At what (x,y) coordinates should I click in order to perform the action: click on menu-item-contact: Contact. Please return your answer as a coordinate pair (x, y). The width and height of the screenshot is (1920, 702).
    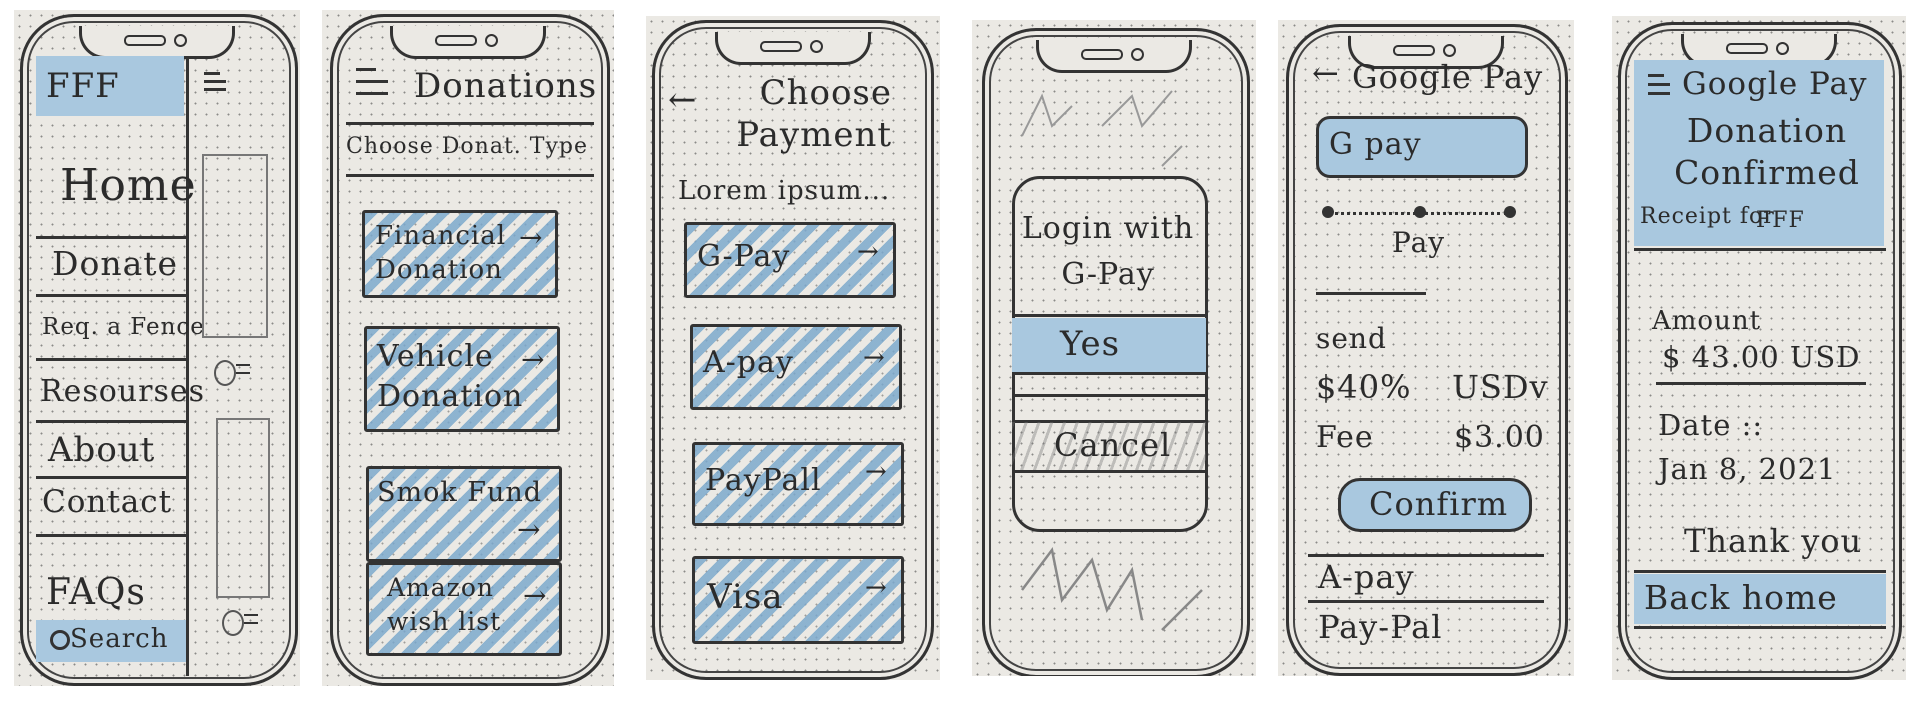
    Looking at the image, I should click on (107, 502).